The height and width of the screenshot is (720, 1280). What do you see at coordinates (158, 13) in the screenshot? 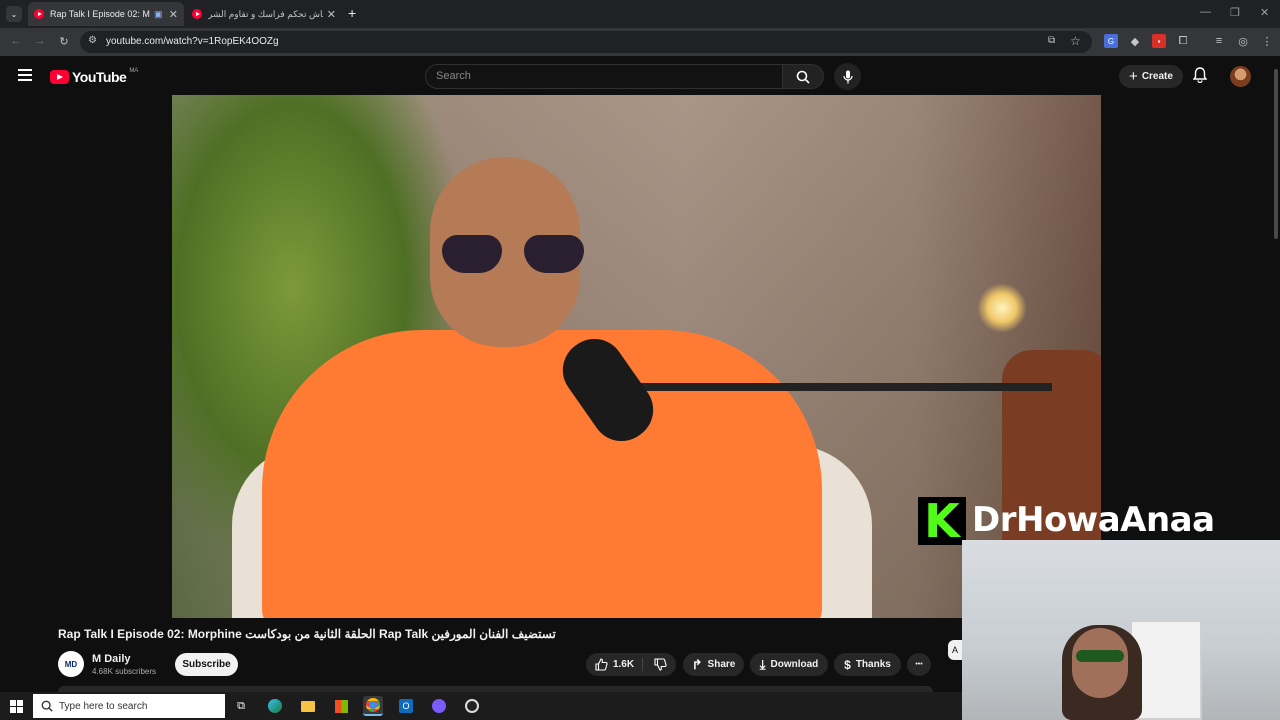
I see `cast-icon: ▣` at bounding box center [158, 13].